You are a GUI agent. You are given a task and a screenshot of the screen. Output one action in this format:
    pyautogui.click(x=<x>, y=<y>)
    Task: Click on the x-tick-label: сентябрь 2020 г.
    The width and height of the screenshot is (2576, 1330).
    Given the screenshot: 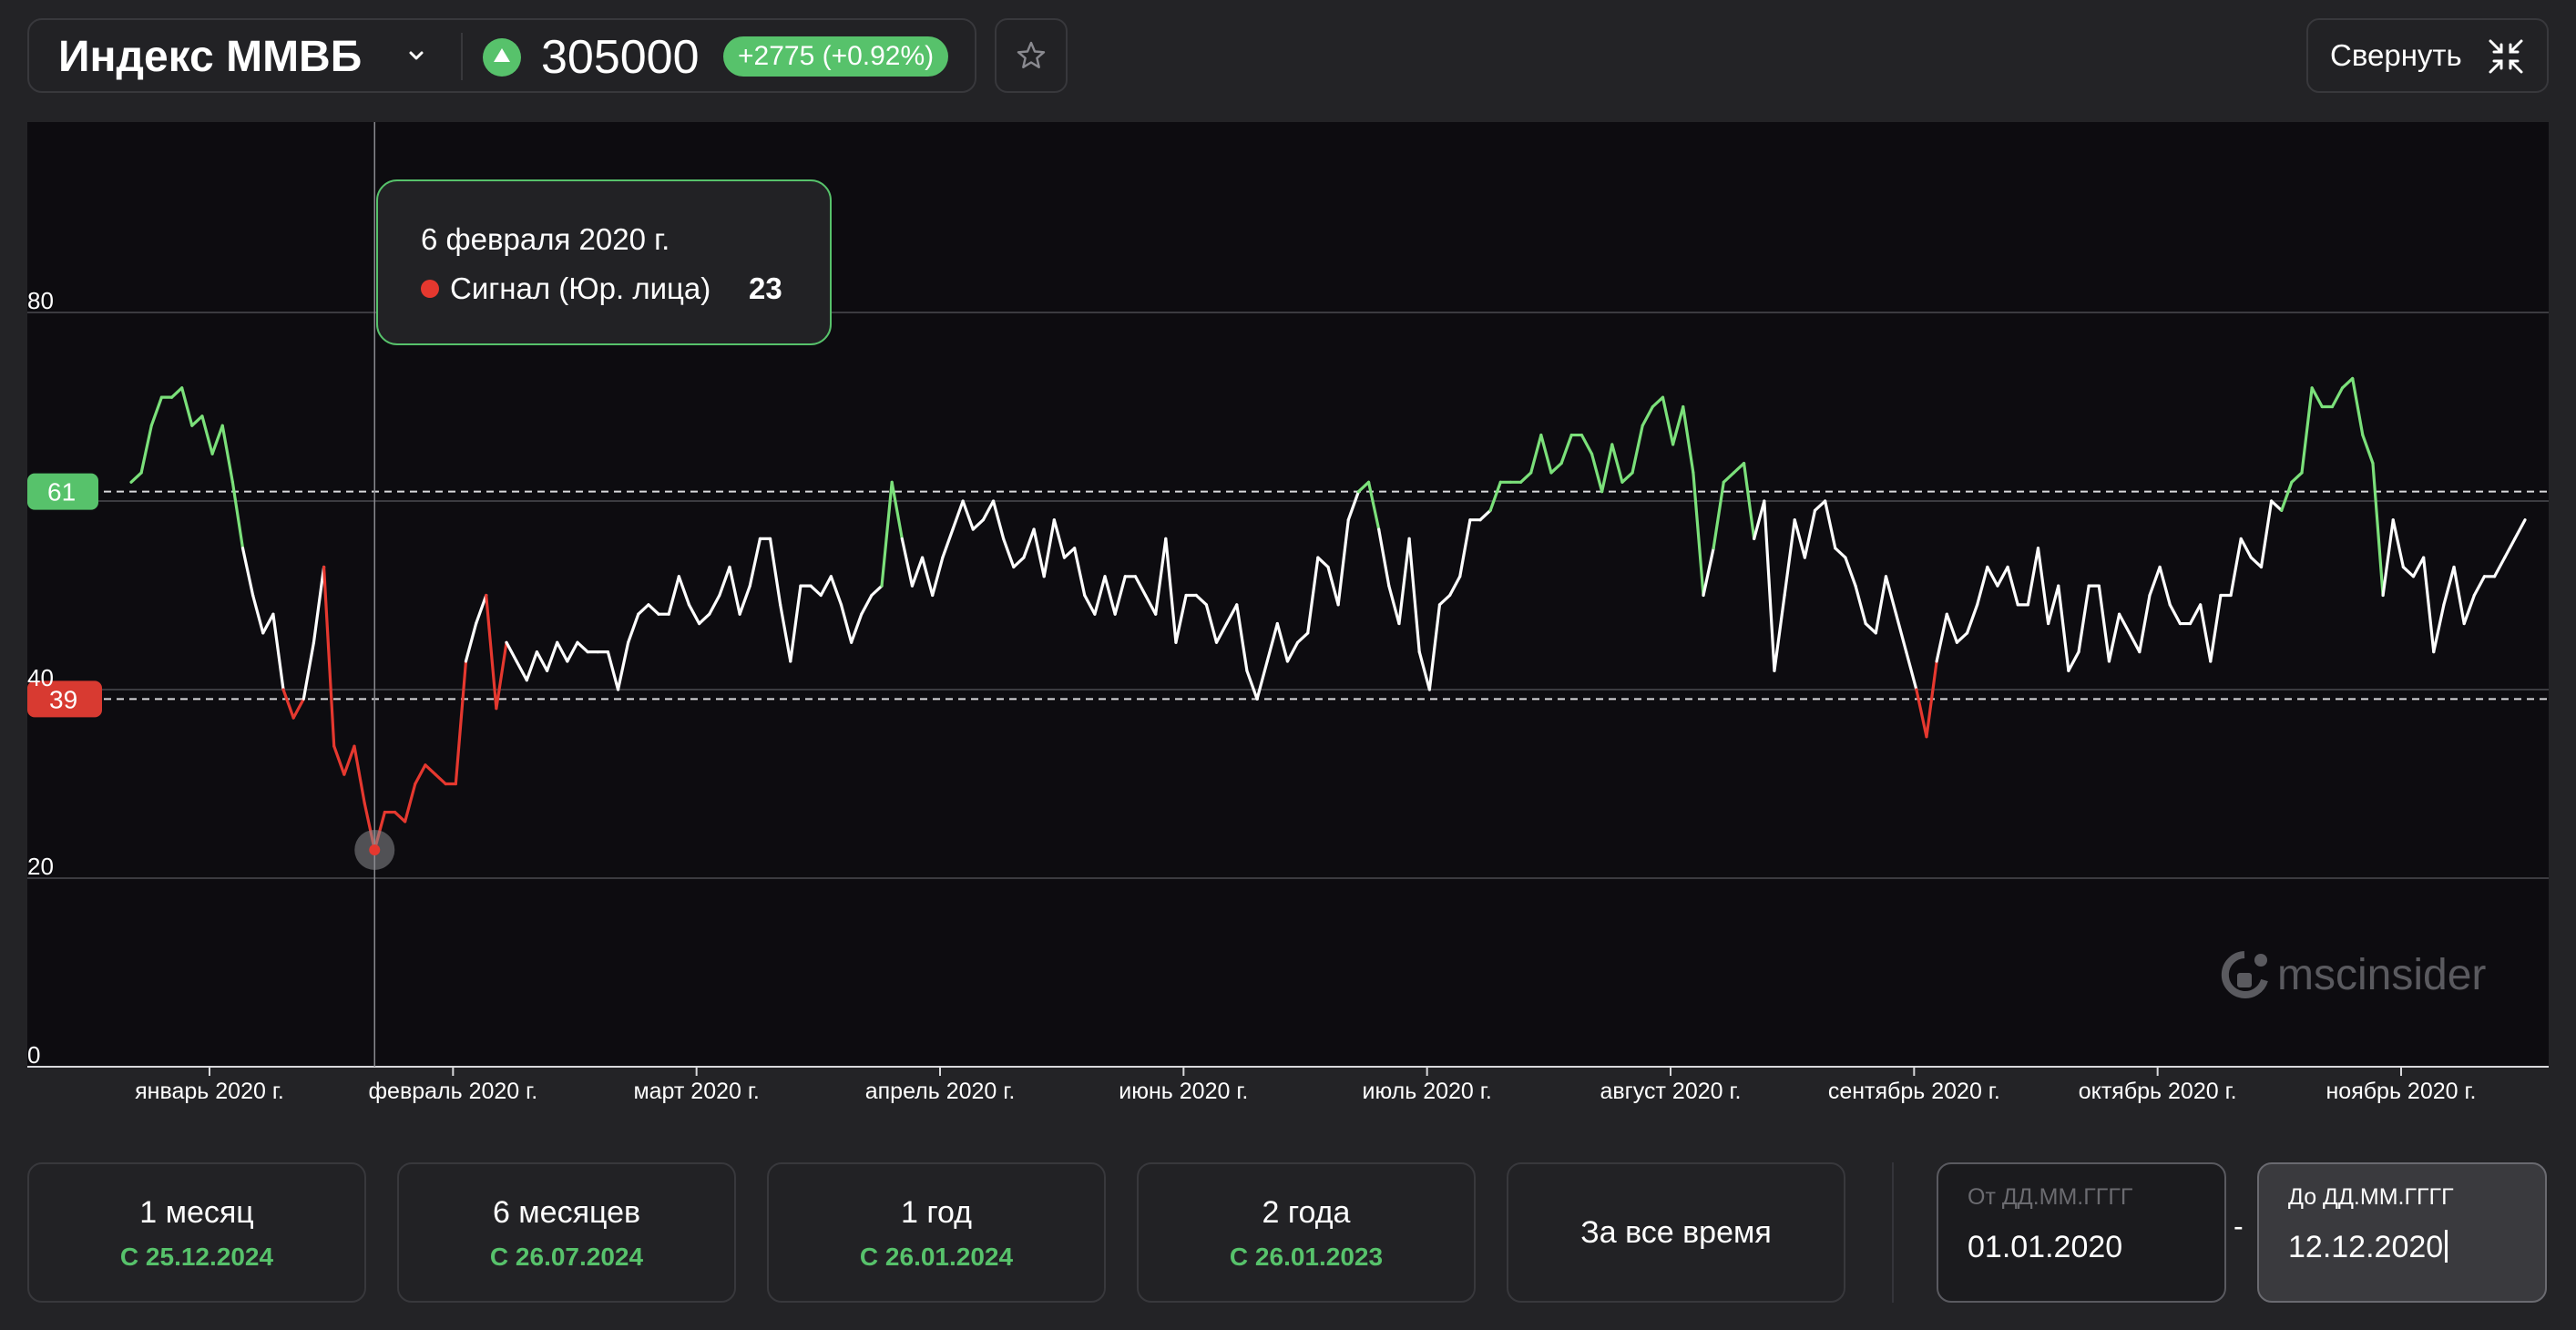 What is the action you would take?
    pyautogui.click(x=1914, y=1091)
    